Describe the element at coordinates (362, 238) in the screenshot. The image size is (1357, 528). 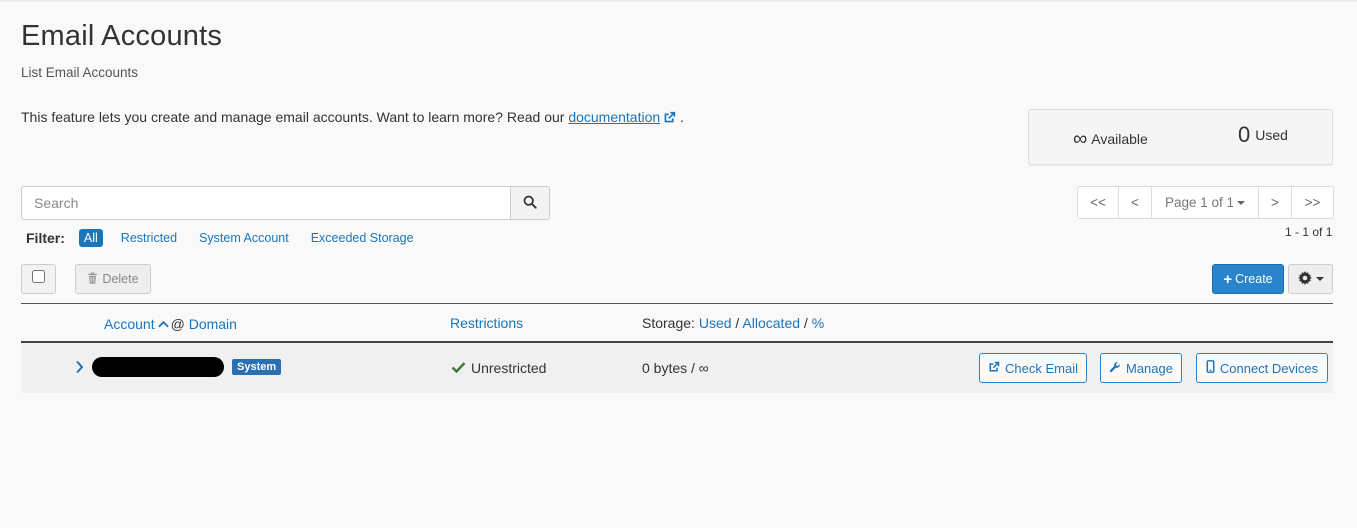
I see `filter-exceeded-storage: Exceeded Storage` at that location.